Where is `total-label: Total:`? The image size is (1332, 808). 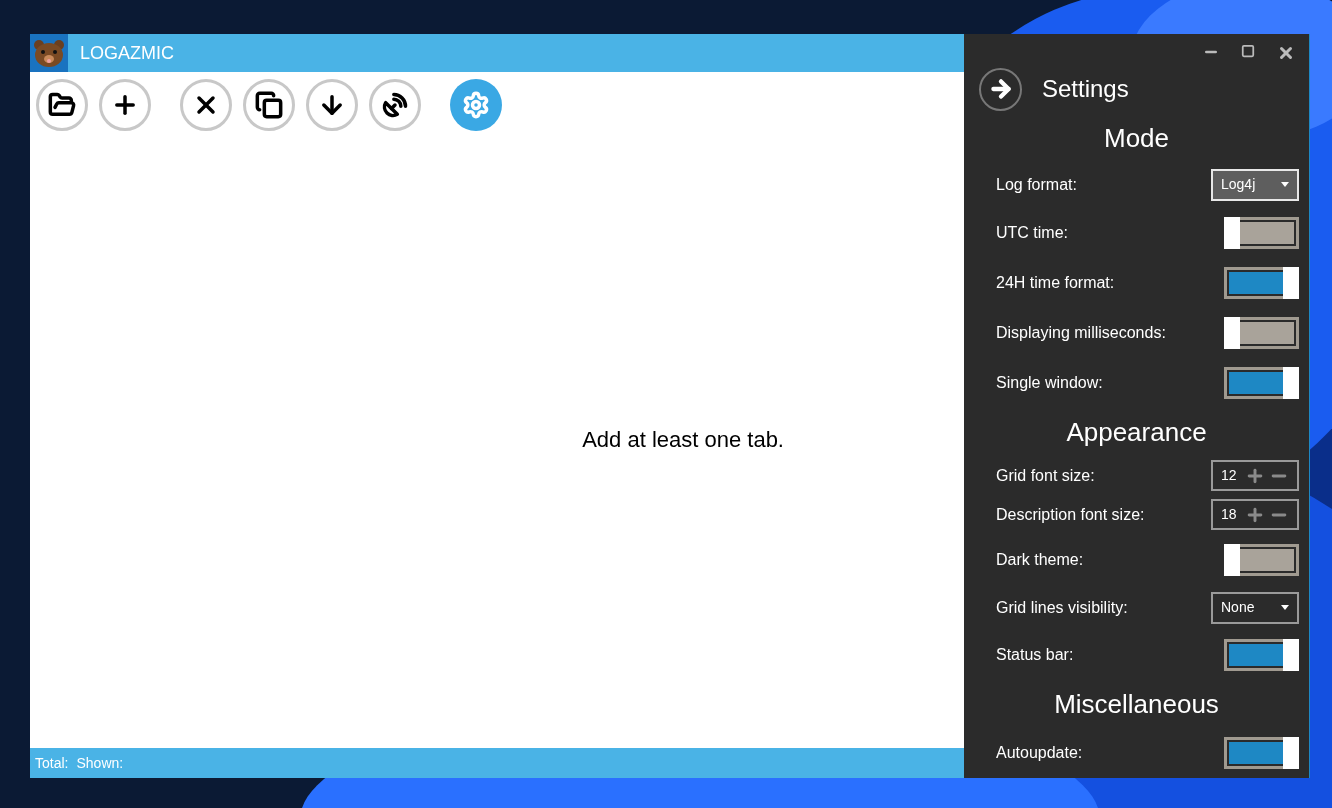
total-label: Total: is located at coordinates (52, 763).